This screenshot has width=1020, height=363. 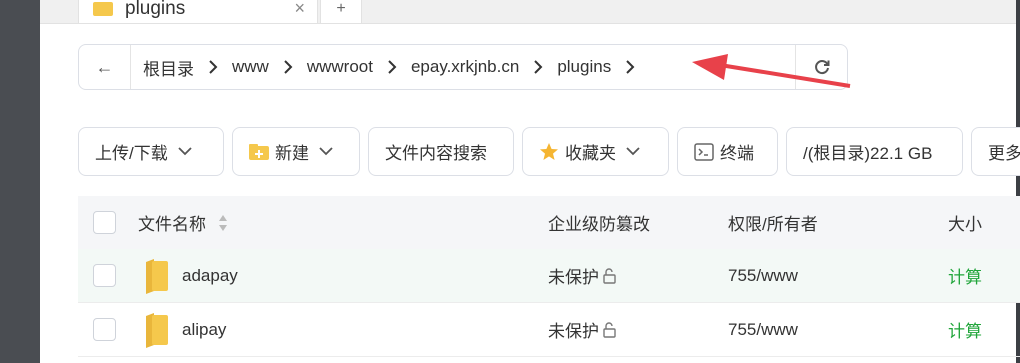 I want to click on upload-download-label: 上传/下载, so click(x=131, y=153).